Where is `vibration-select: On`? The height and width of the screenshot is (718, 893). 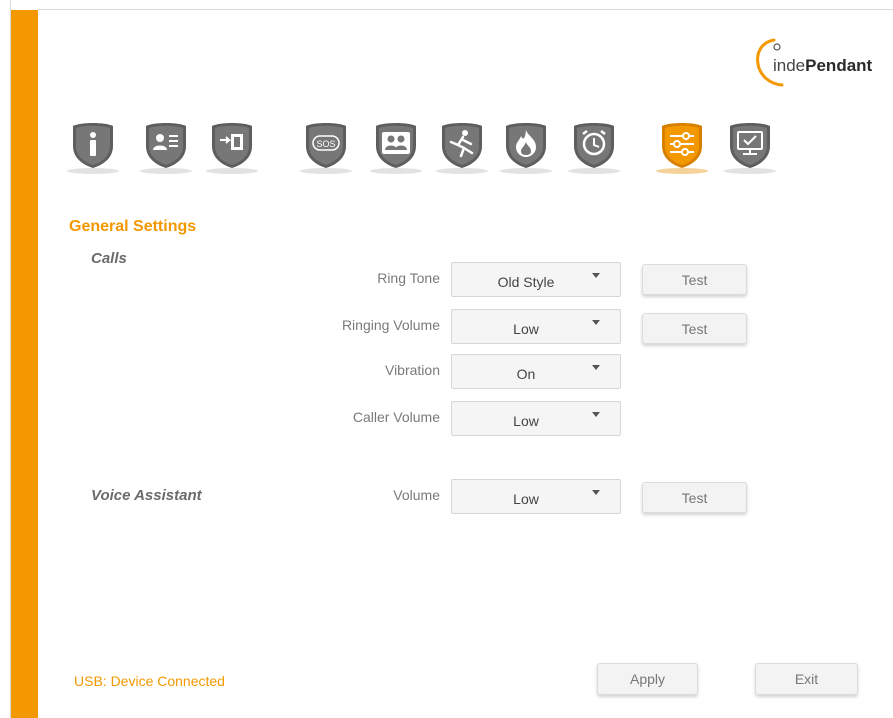
vibration-select: On is located at coordinates (536, 371).